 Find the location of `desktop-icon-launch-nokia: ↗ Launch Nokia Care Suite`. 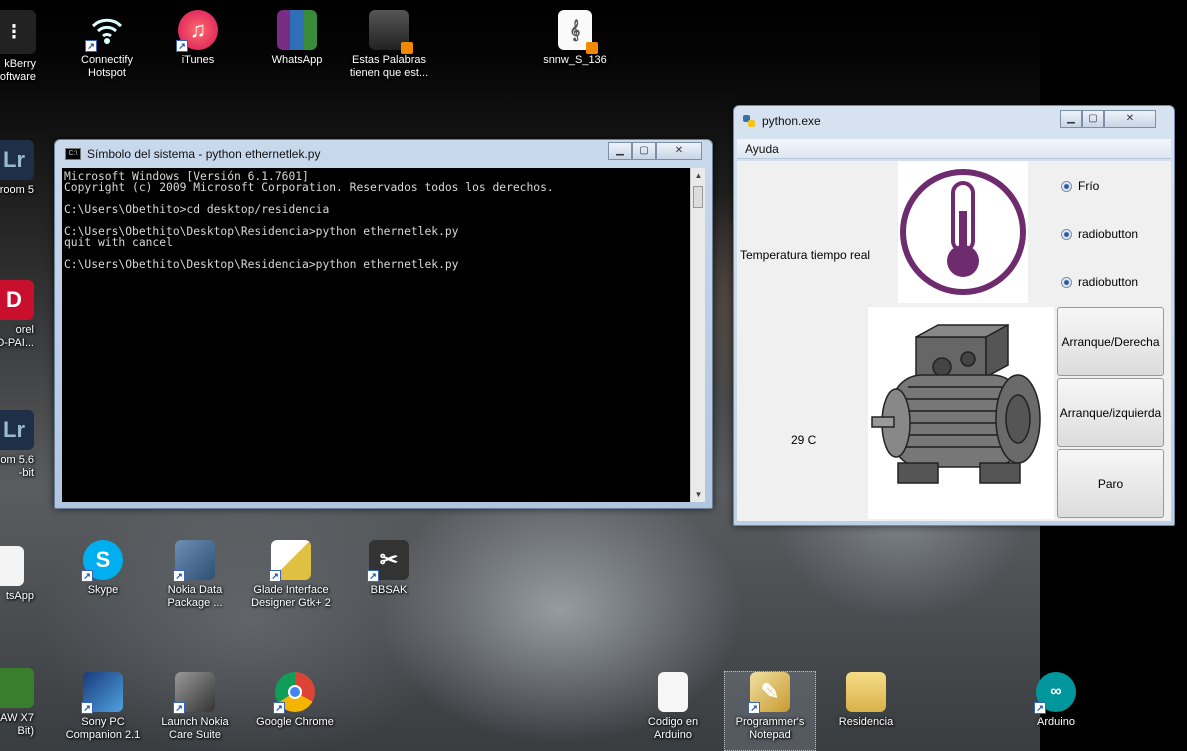

desktop-icon-launch-nokia: ↗ Launch Nokia Care Suite is located at coordinates (195, 707).